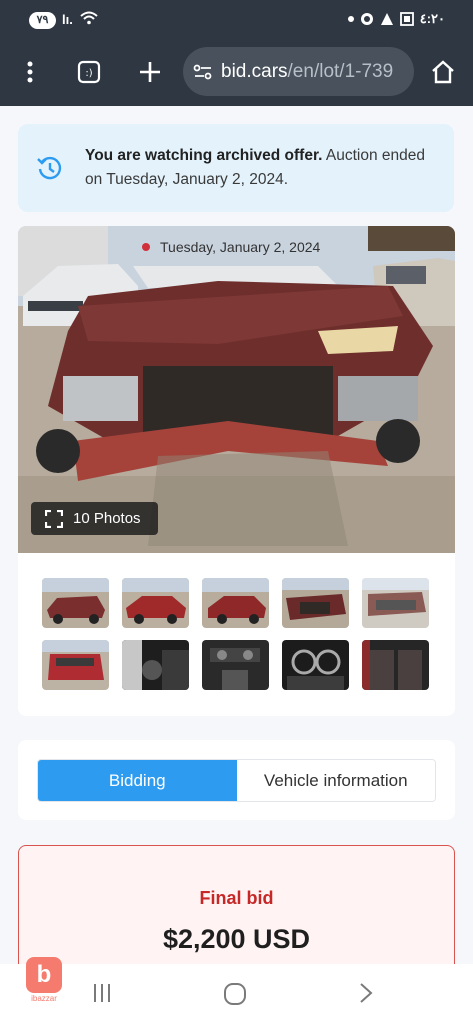 This screenshot has width=473, height=1024. Describe the element at coordinates (236, 939) in the screenshot. I see `final-bid-value: $2,200 USD` at that location.